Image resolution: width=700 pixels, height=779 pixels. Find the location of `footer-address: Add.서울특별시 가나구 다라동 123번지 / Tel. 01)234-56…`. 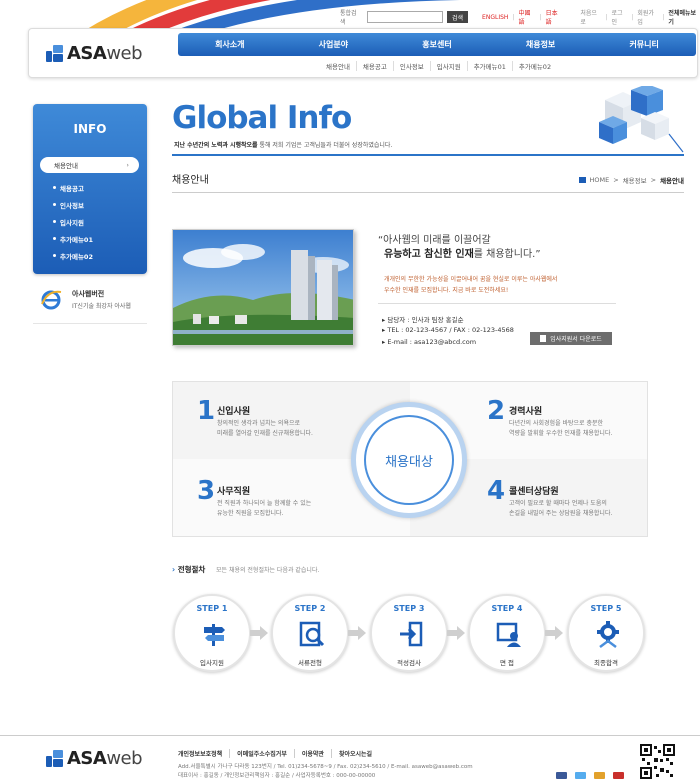

footer-address: Add.서울특별시 가나구 다라동 123번지 / Tel. 01)234-56… is located at coordinates (325, 767).